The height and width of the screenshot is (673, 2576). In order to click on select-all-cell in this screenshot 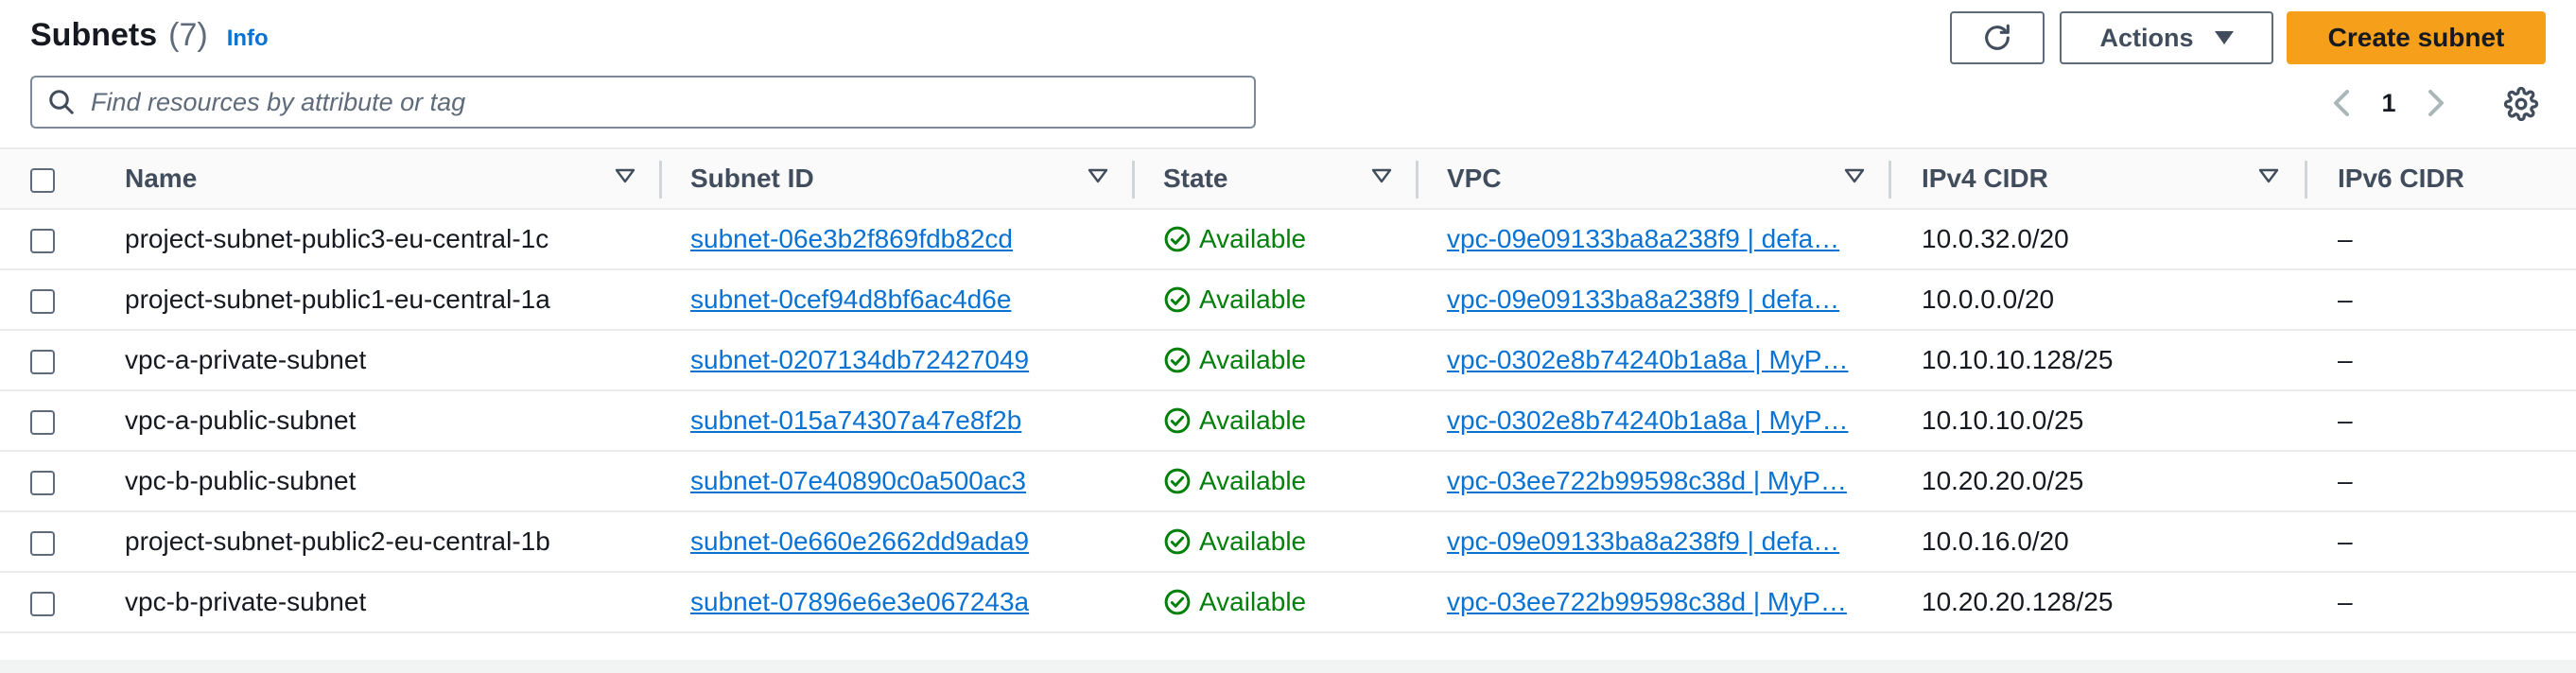, I will do `click(47, 178)`.